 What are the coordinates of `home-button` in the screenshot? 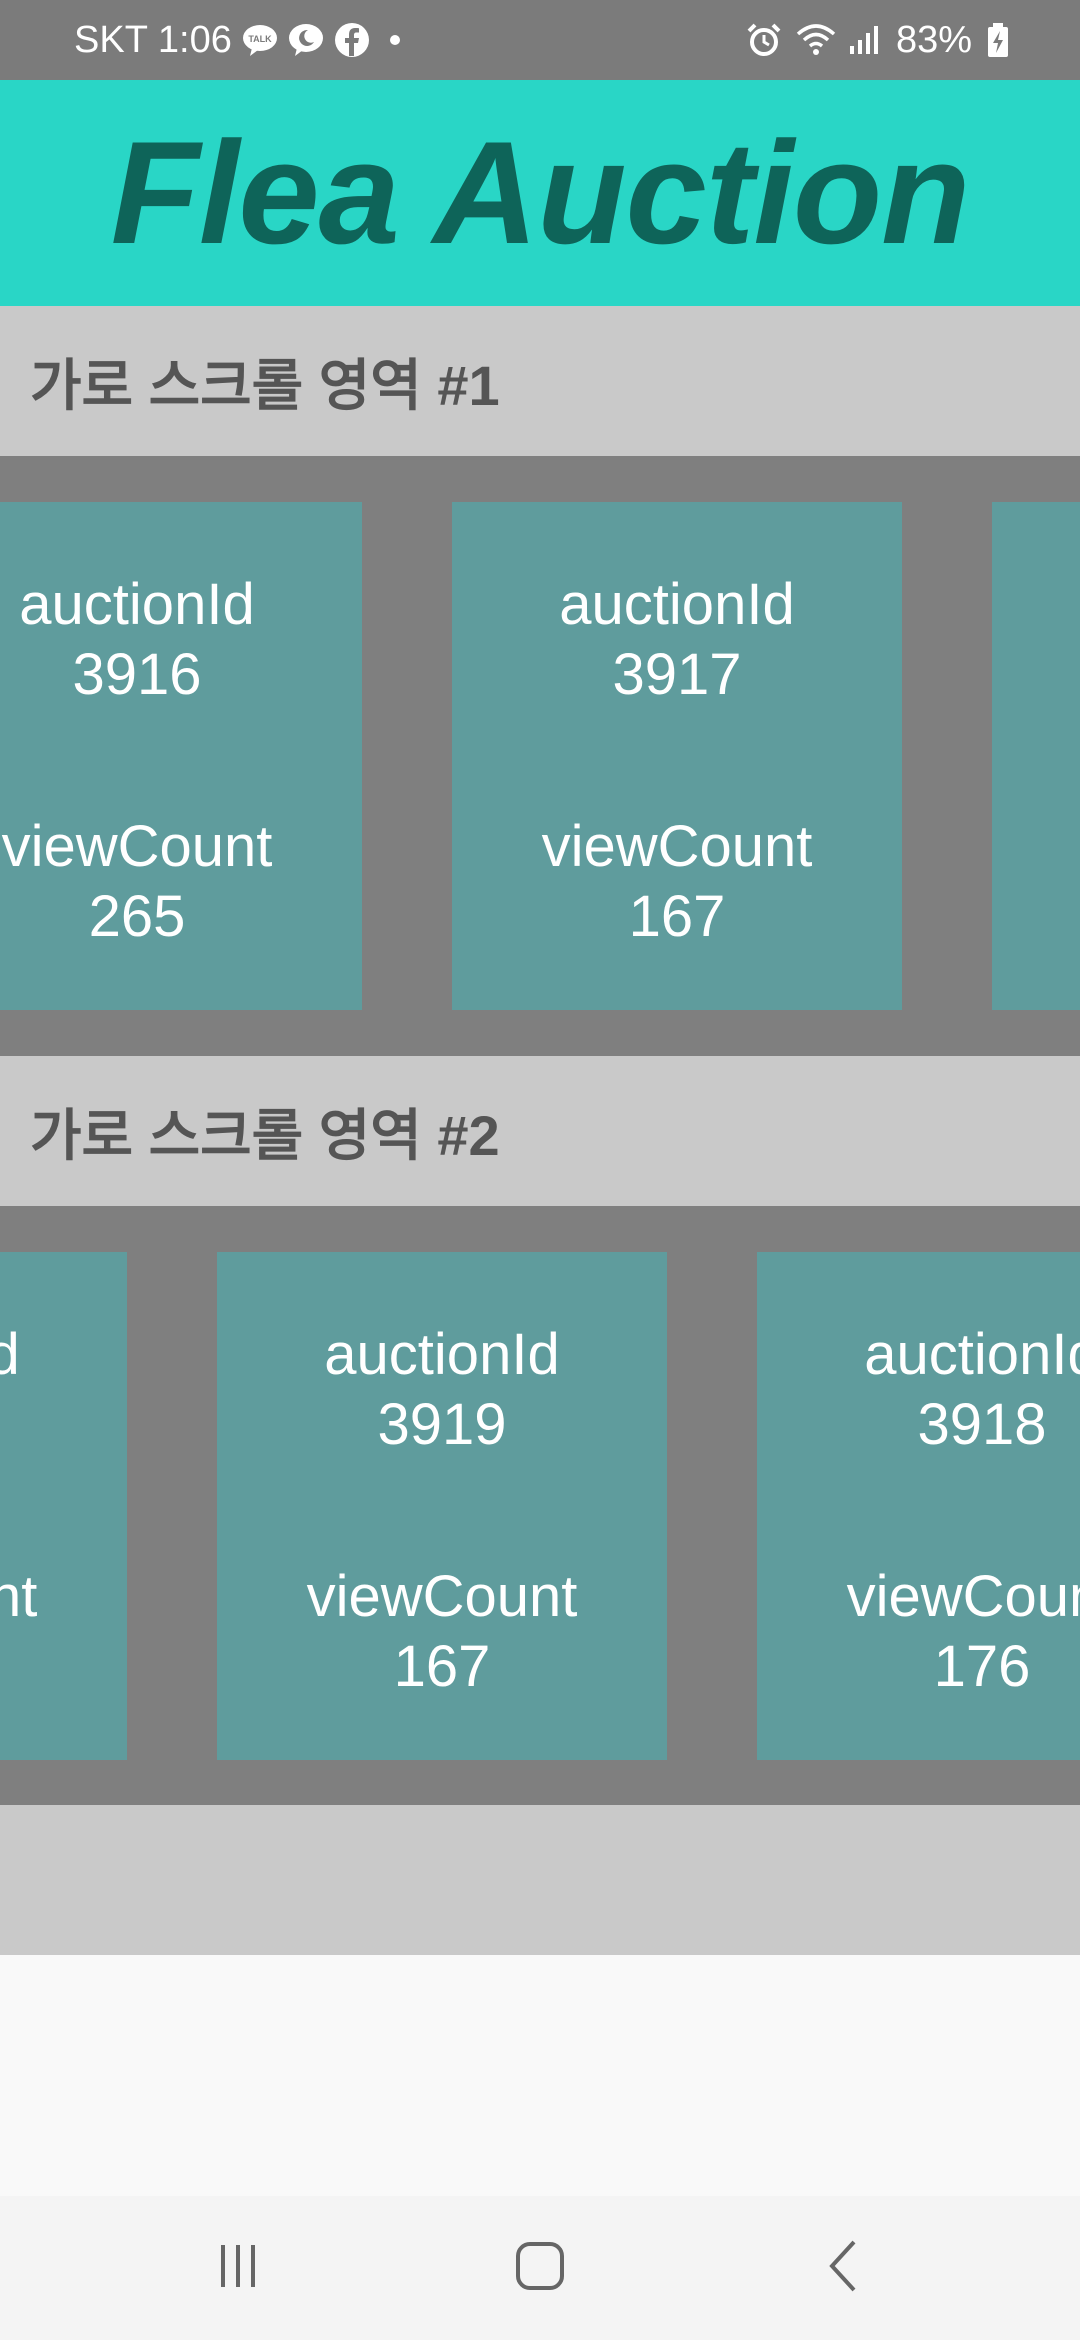 It's located at (540, 2268).